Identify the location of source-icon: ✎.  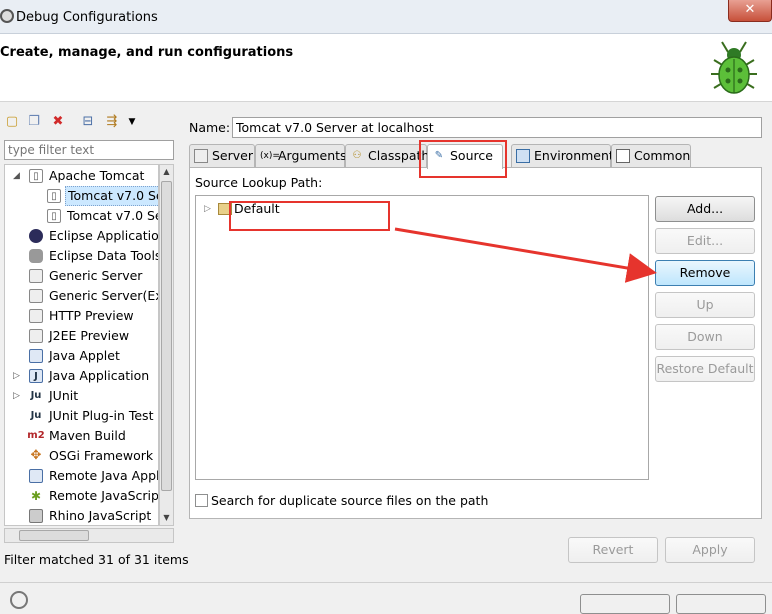
(439, 155).